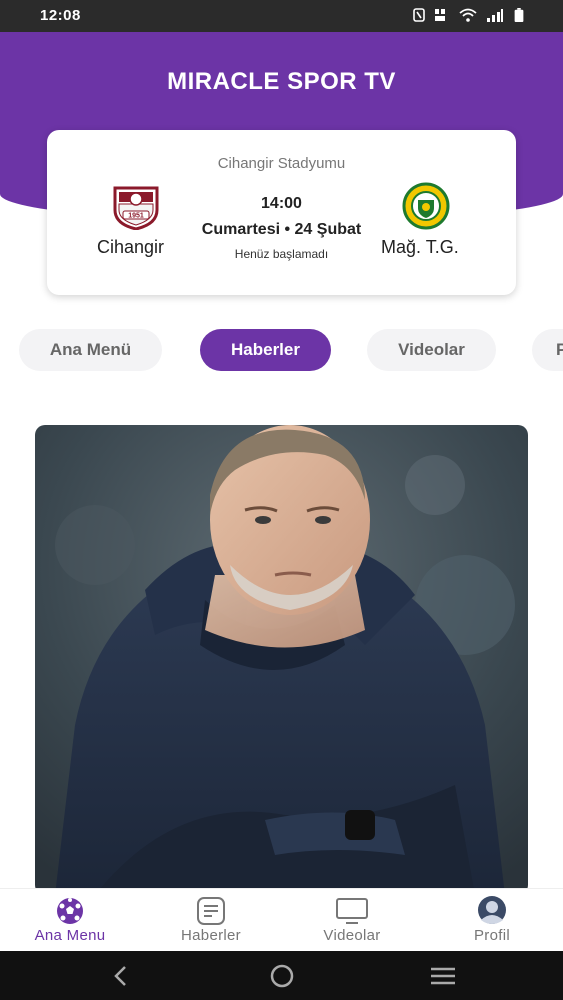 This screenshot has height=1000, width=563. Describe the element at coordinates (211, 935) in the screenshot. I see `nav-label: Haberler` at that location.